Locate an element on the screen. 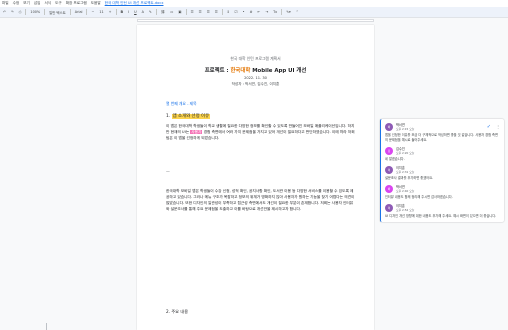 This screenshot has height=330, width=508. reply-time: 오후 2:31 오늘 is located at coordinates (405, 172).